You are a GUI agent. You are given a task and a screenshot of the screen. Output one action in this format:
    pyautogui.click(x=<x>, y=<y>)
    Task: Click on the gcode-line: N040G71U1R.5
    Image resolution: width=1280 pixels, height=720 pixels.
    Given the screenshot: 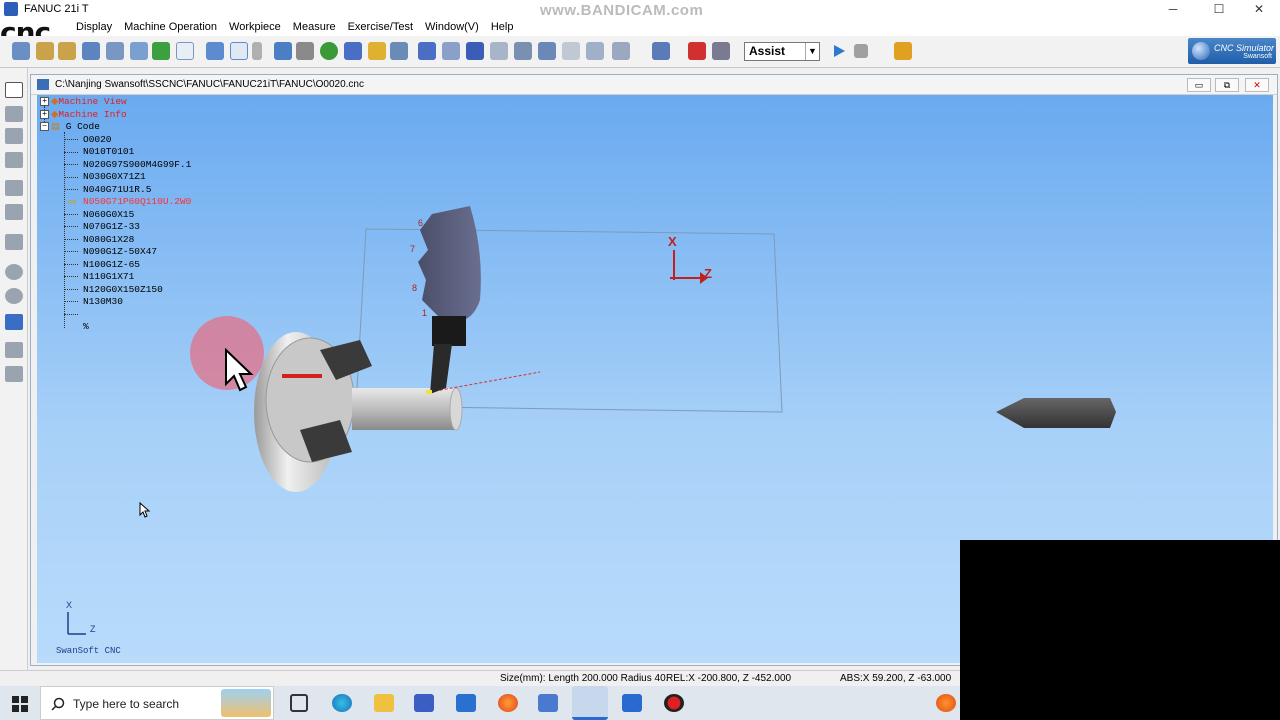 What is the action you would take?
    pyautogui.click(x=117, y=189)
    